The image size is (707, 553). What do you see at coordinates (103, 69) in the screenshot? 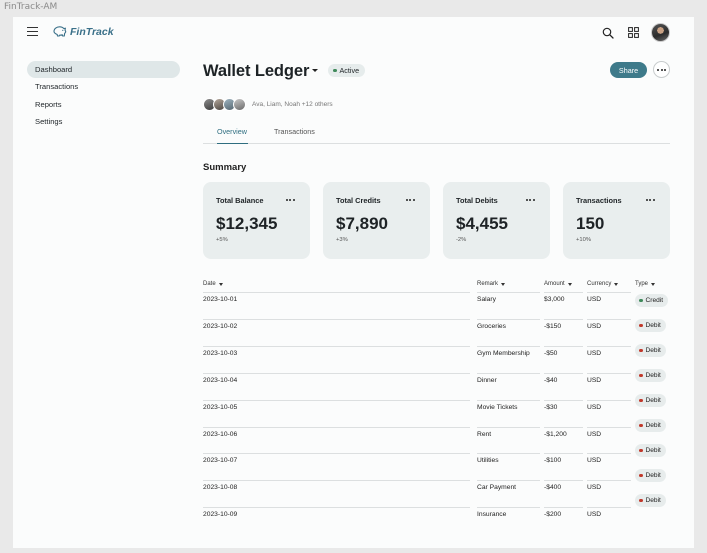
I see `sidebar-item-dashboard: Dashboard` at bounding box center [103, 69].